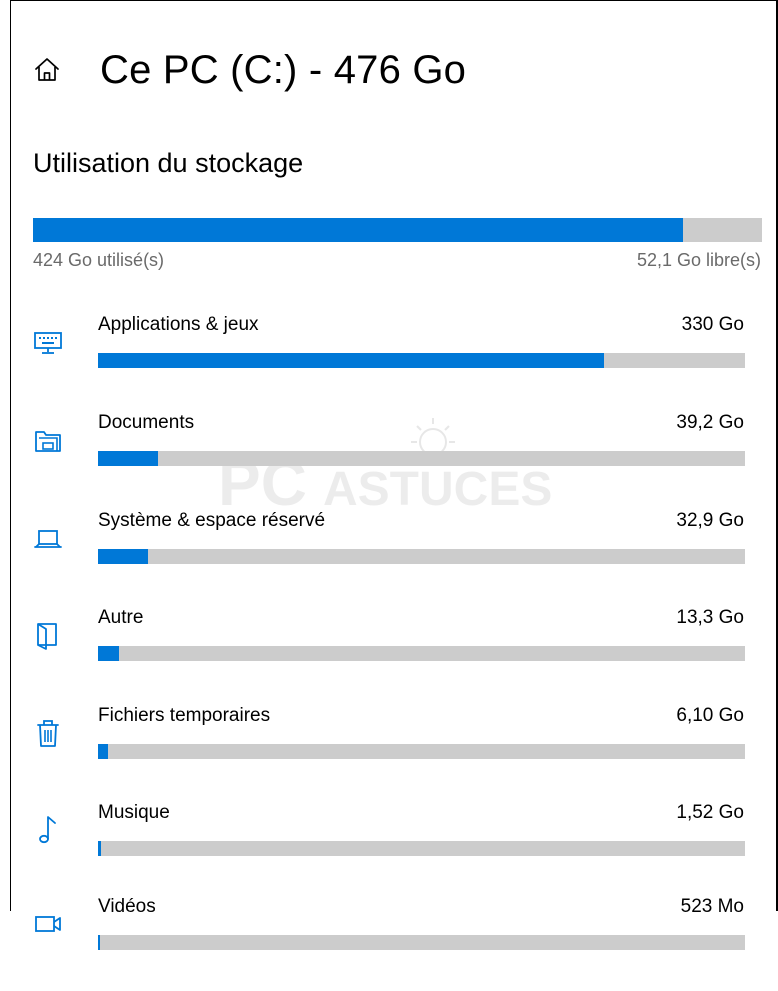  I want to click on category-row-temporary-files: Fichiers temporaires 6,10 Go, so click(389, 751).